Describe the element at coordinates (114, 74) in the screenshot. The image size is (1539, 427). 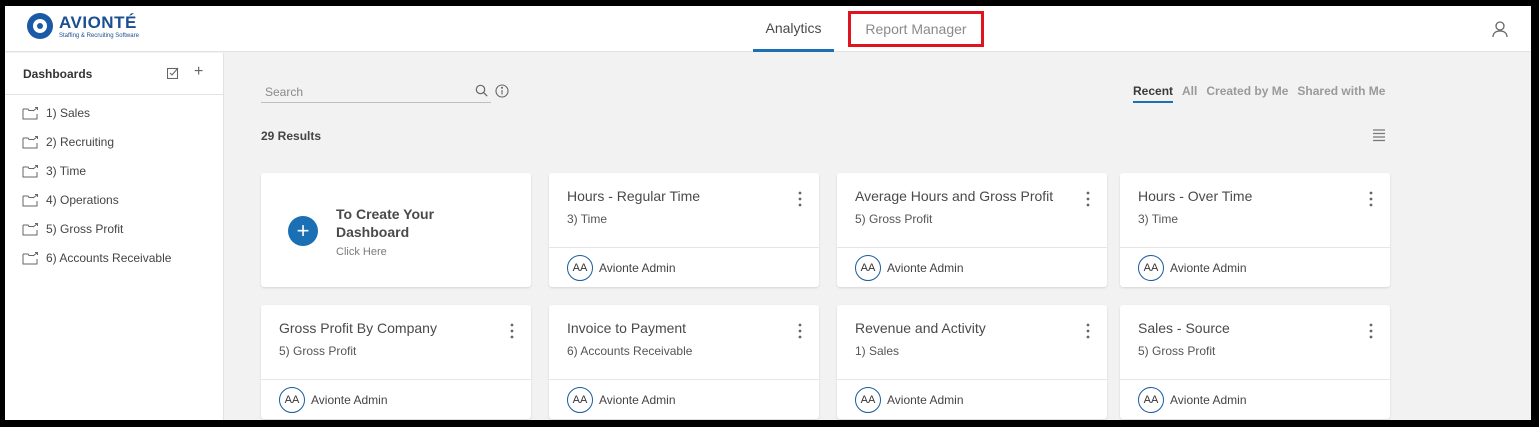
I see `sidebar-header: Dashboards +` at that location.